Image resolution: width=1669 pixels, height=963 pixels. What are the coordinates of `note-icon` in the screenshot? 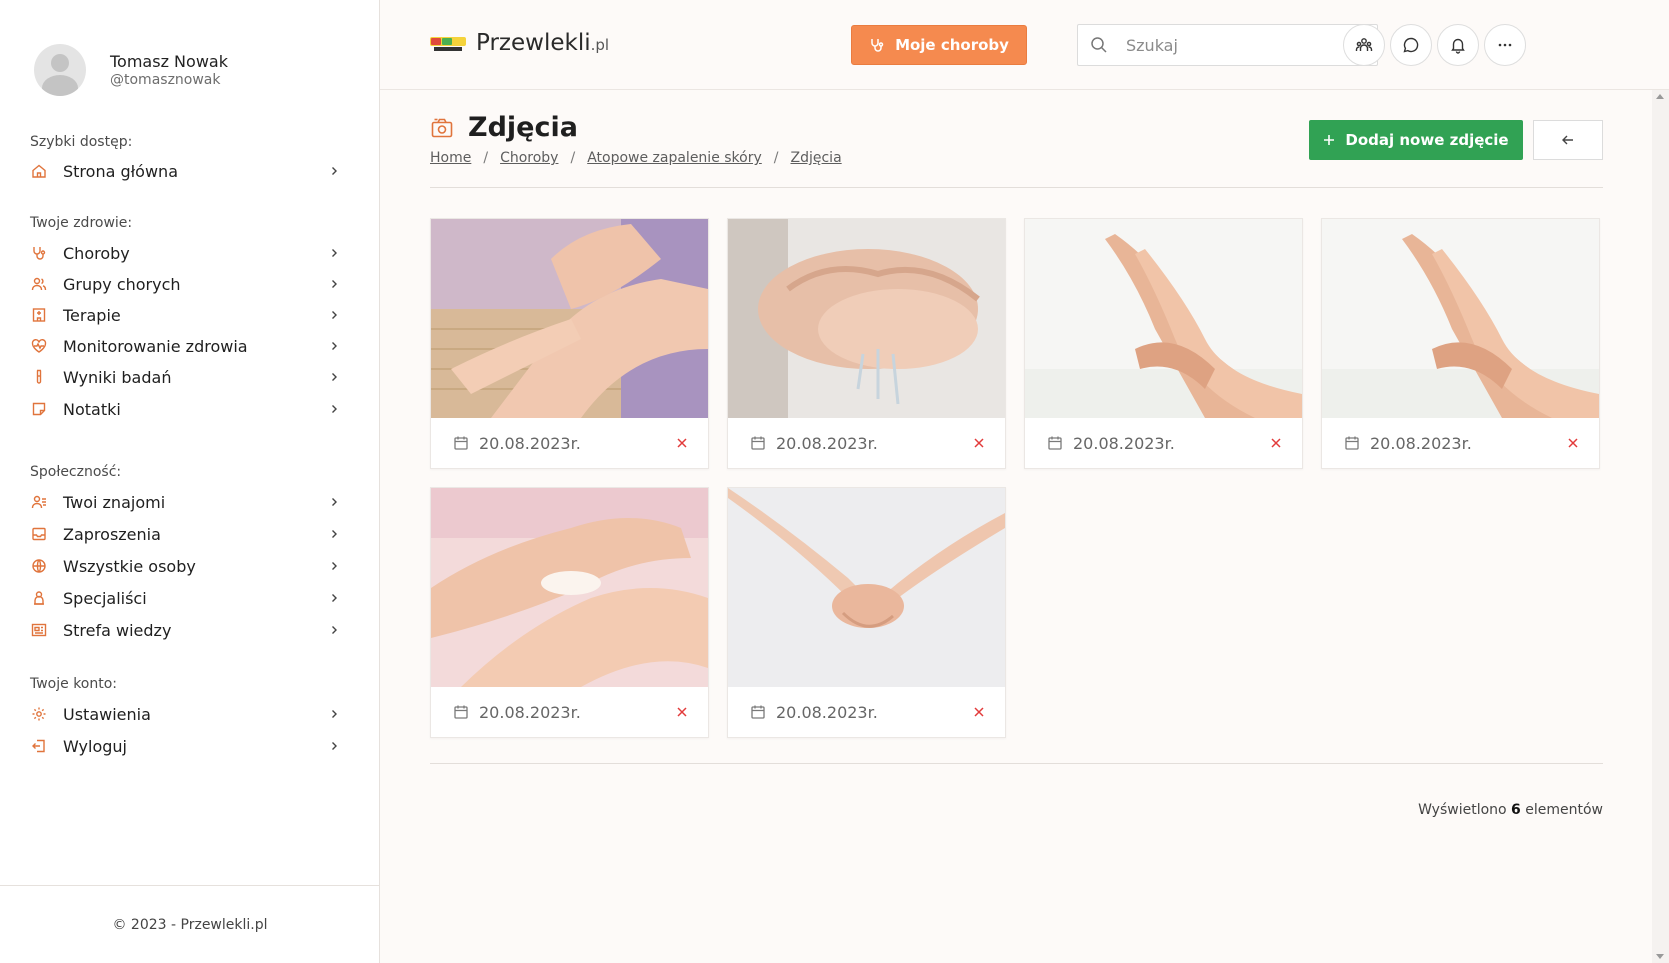 It's located at (39, 409).